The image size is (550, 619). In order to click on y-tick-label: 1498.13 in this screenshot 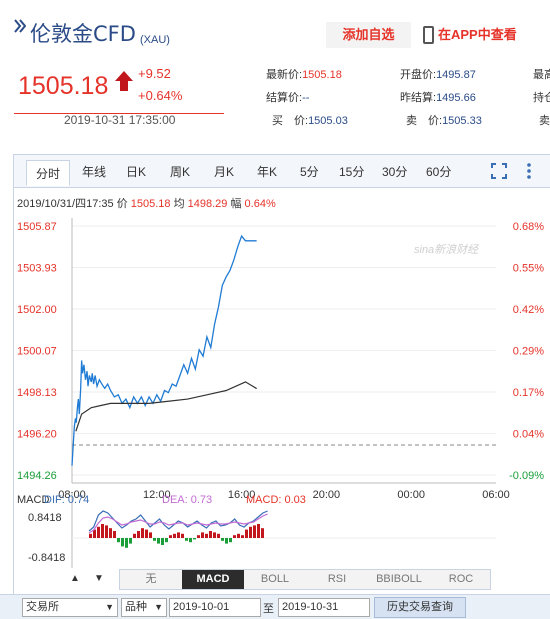, I will do `click(37, 393)`.